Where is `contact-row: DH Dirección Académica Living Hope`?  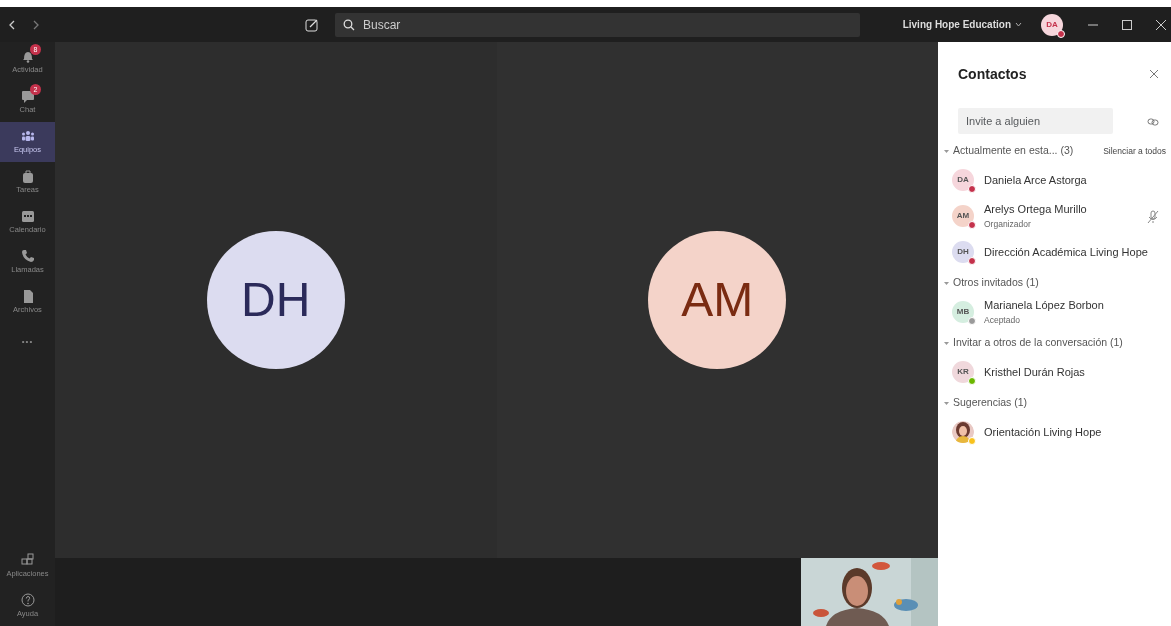 contact-row: DH Dirección Académica Living Hope is located at coordinates (1057, 252).